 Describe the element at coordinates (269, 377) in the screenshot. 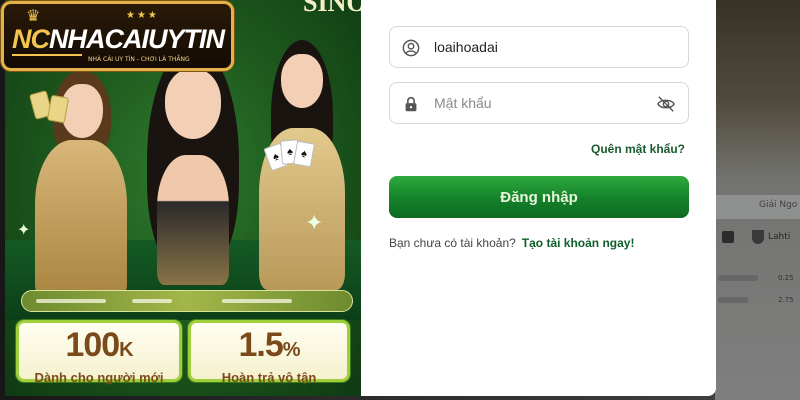

I see `bonus-cashback-label: Hoàn trả vô tận` at that location.